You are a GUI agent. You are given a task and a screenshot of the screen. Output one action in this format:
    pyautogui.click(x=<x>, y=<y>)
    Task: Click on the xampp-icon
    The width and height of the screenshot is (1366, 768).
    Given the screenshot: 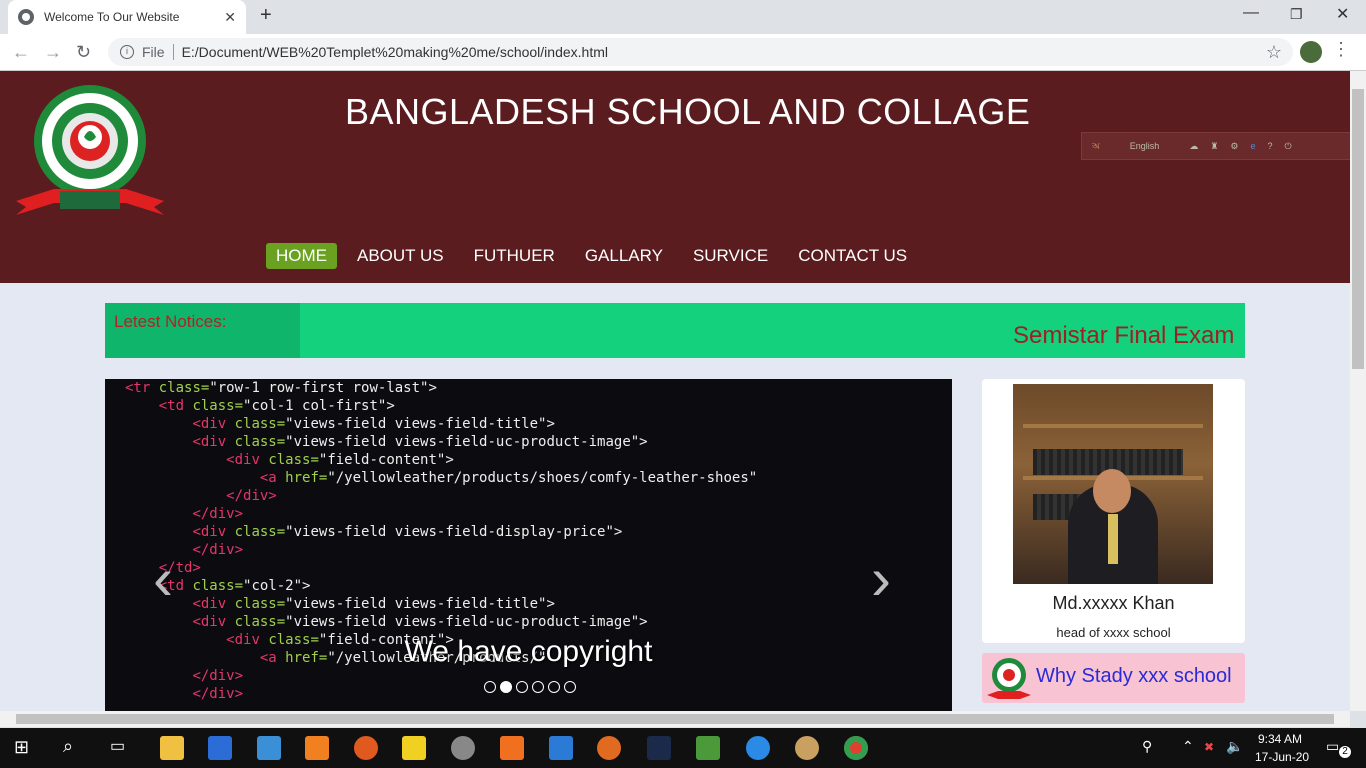 What is the action you would take?
    pyautogui.click(x=512, y=748)
    